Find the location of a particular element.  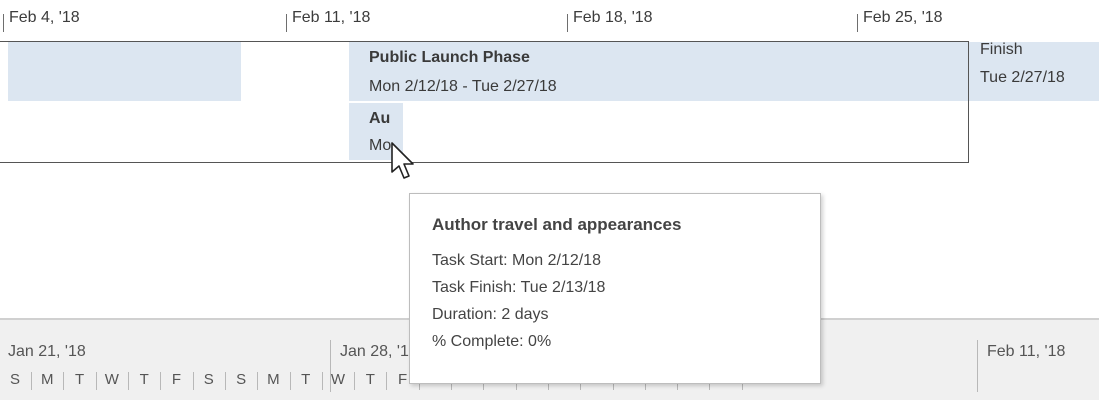

timescale-week-label: Jan 21, '18 is located at coordinates (47, 351).